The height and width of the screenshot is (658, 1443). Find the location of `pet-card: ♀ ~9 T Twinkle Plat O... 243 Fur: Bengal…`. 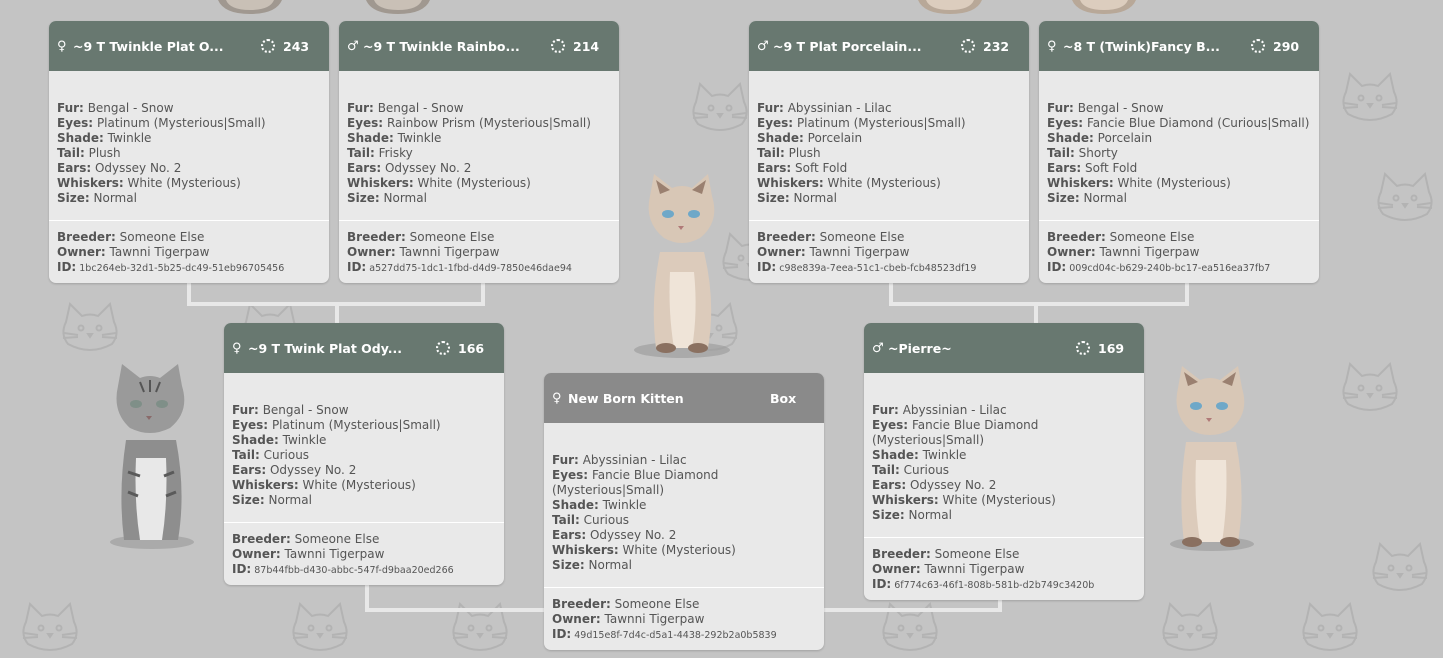

pet-card: ♀ ~9 T Twinkle Plat O... 243 Fur: Bengal… is located at coordinates (189, 152).